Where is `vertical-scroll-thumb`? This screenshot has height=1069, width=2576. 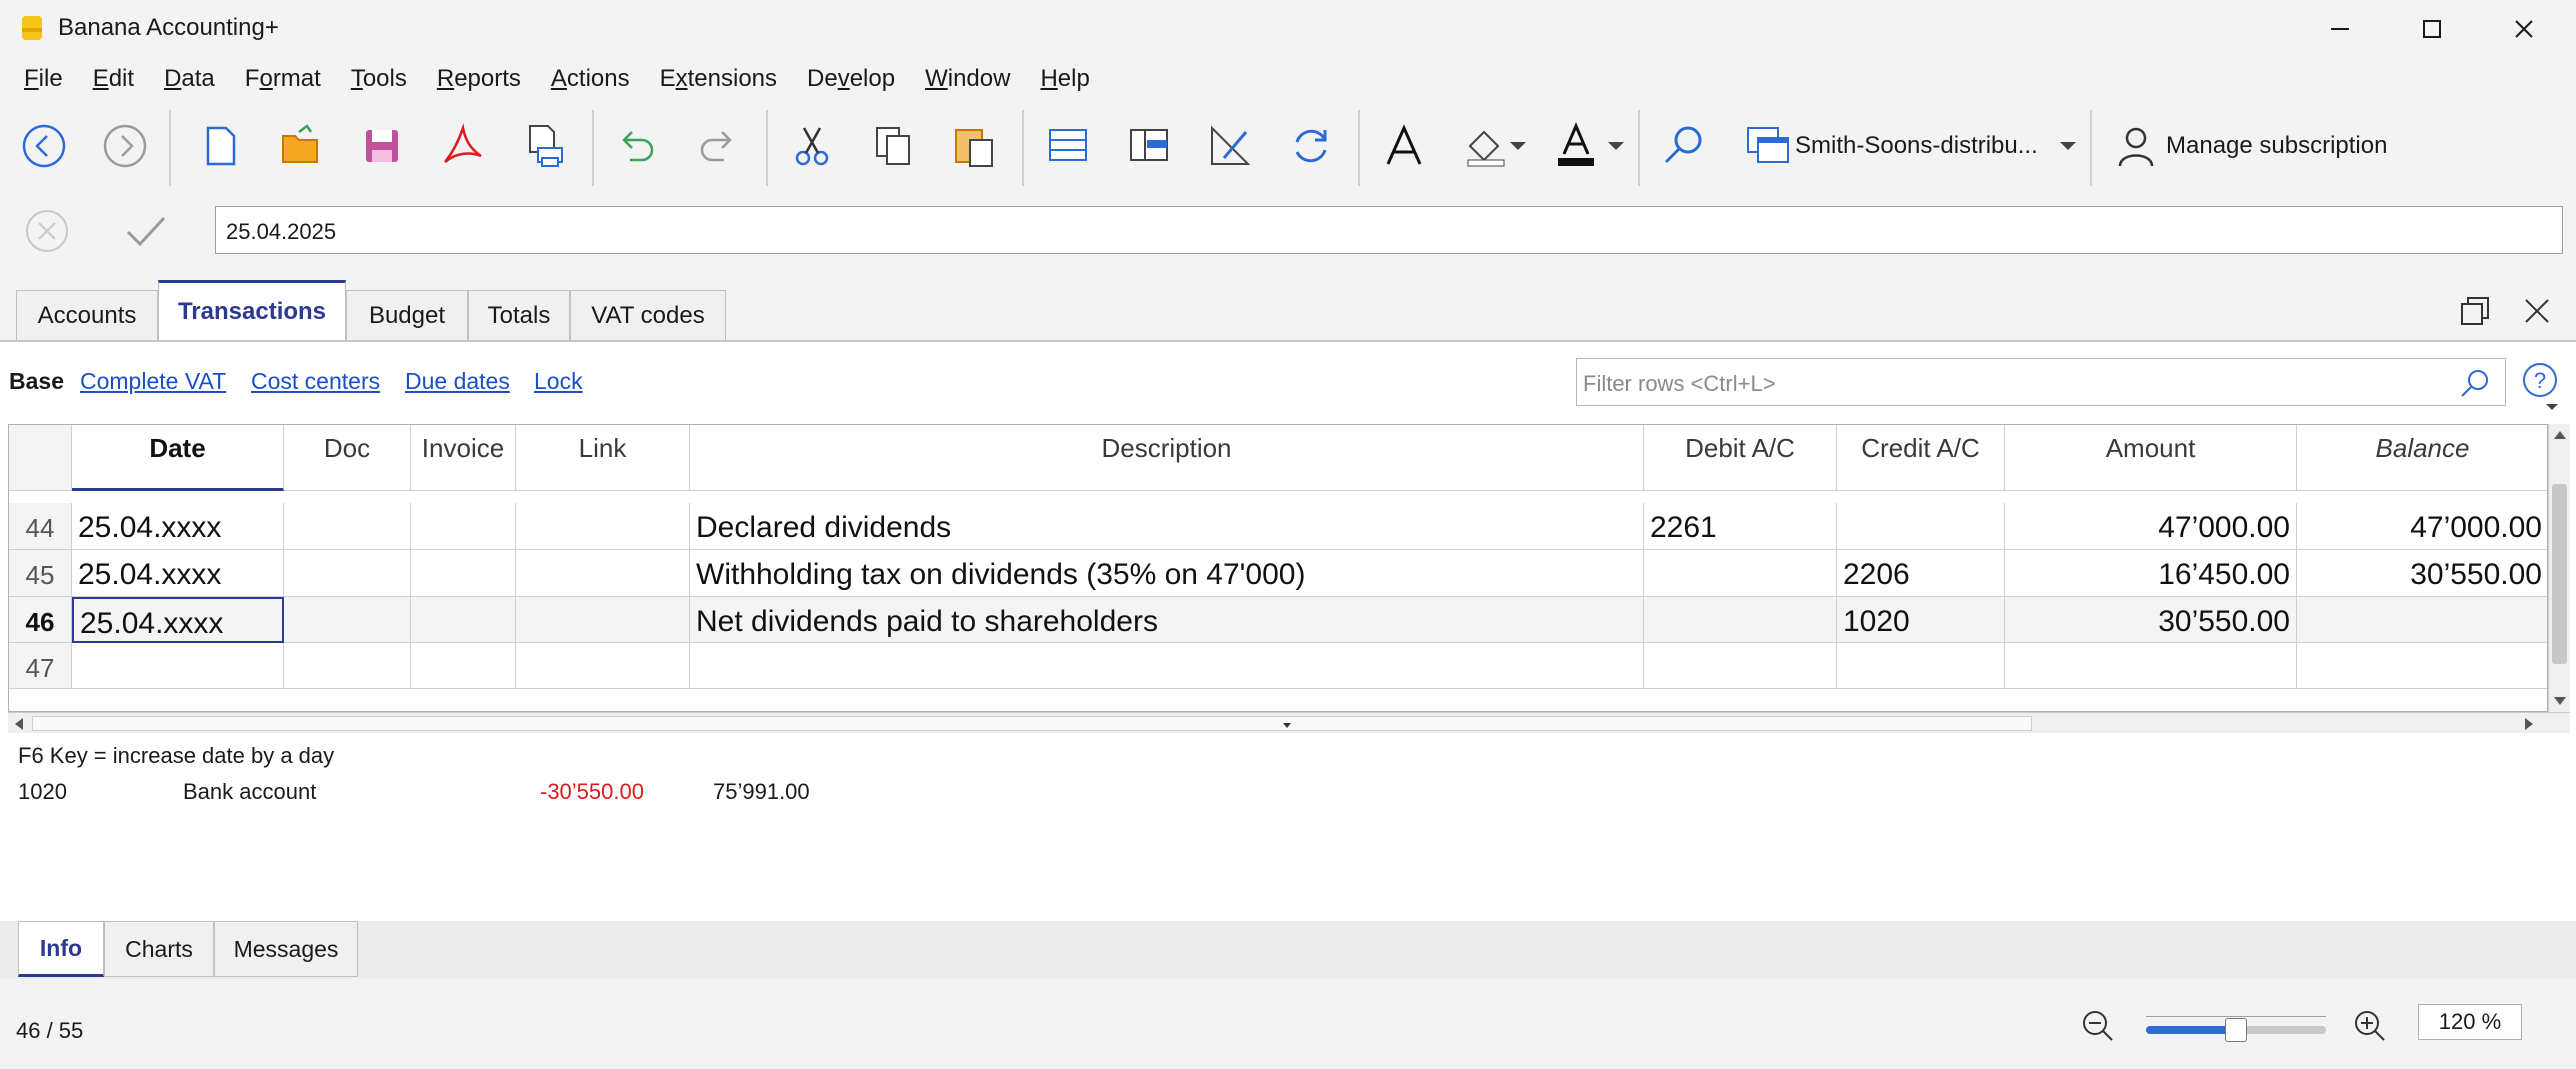
vertical-scroll-thumb is located at coordinates (2559, 574).